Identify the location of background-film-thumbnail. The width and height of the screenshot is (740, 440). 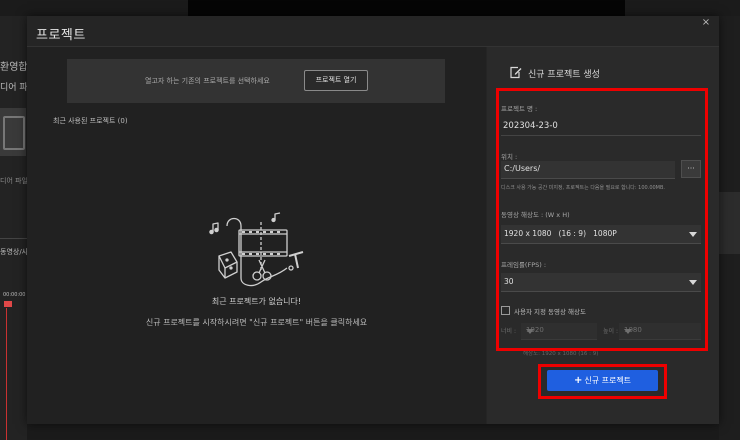
(13, 132).